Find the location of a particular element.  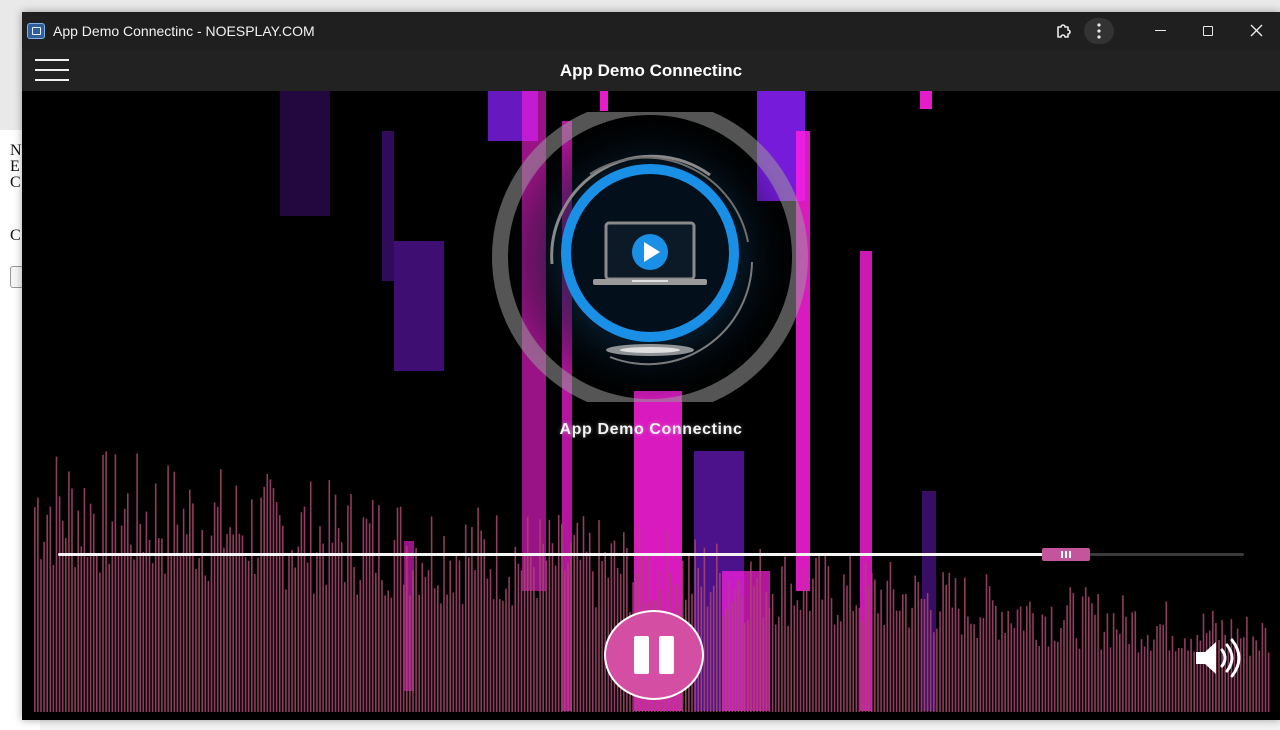

pause-button is located at coordinates (654, 655).